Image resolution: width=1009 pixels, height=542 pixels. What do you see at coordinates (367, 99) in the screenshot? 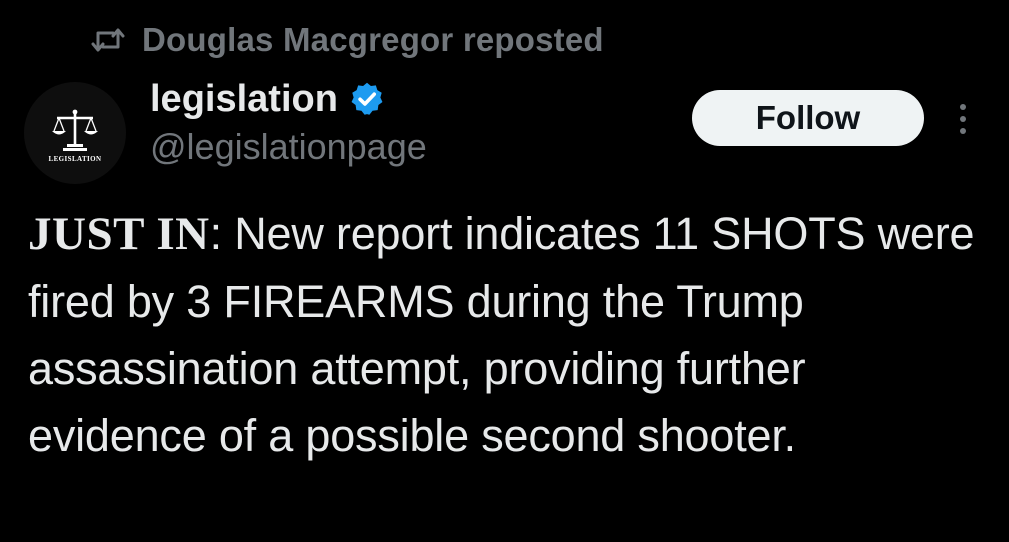
I see `verified-badge-icon` at bounding box center [367, 99].